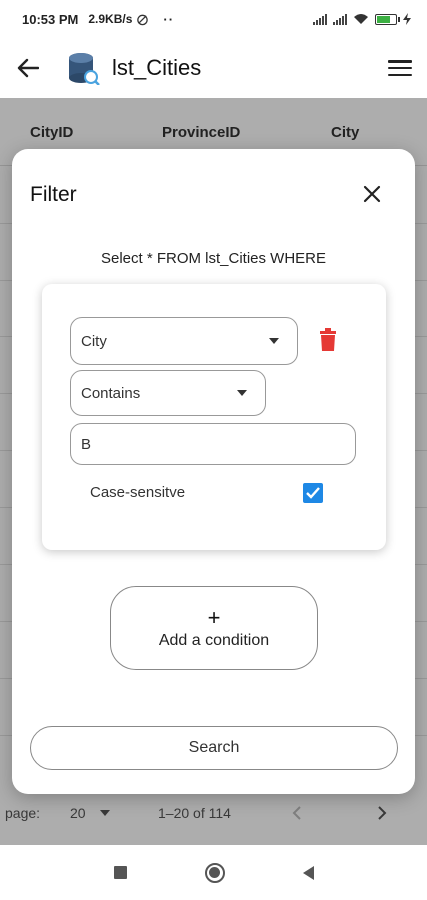 The width and height of the screenshot is (427, 900). I want to click on plus-icon: +, so click(214, 617).